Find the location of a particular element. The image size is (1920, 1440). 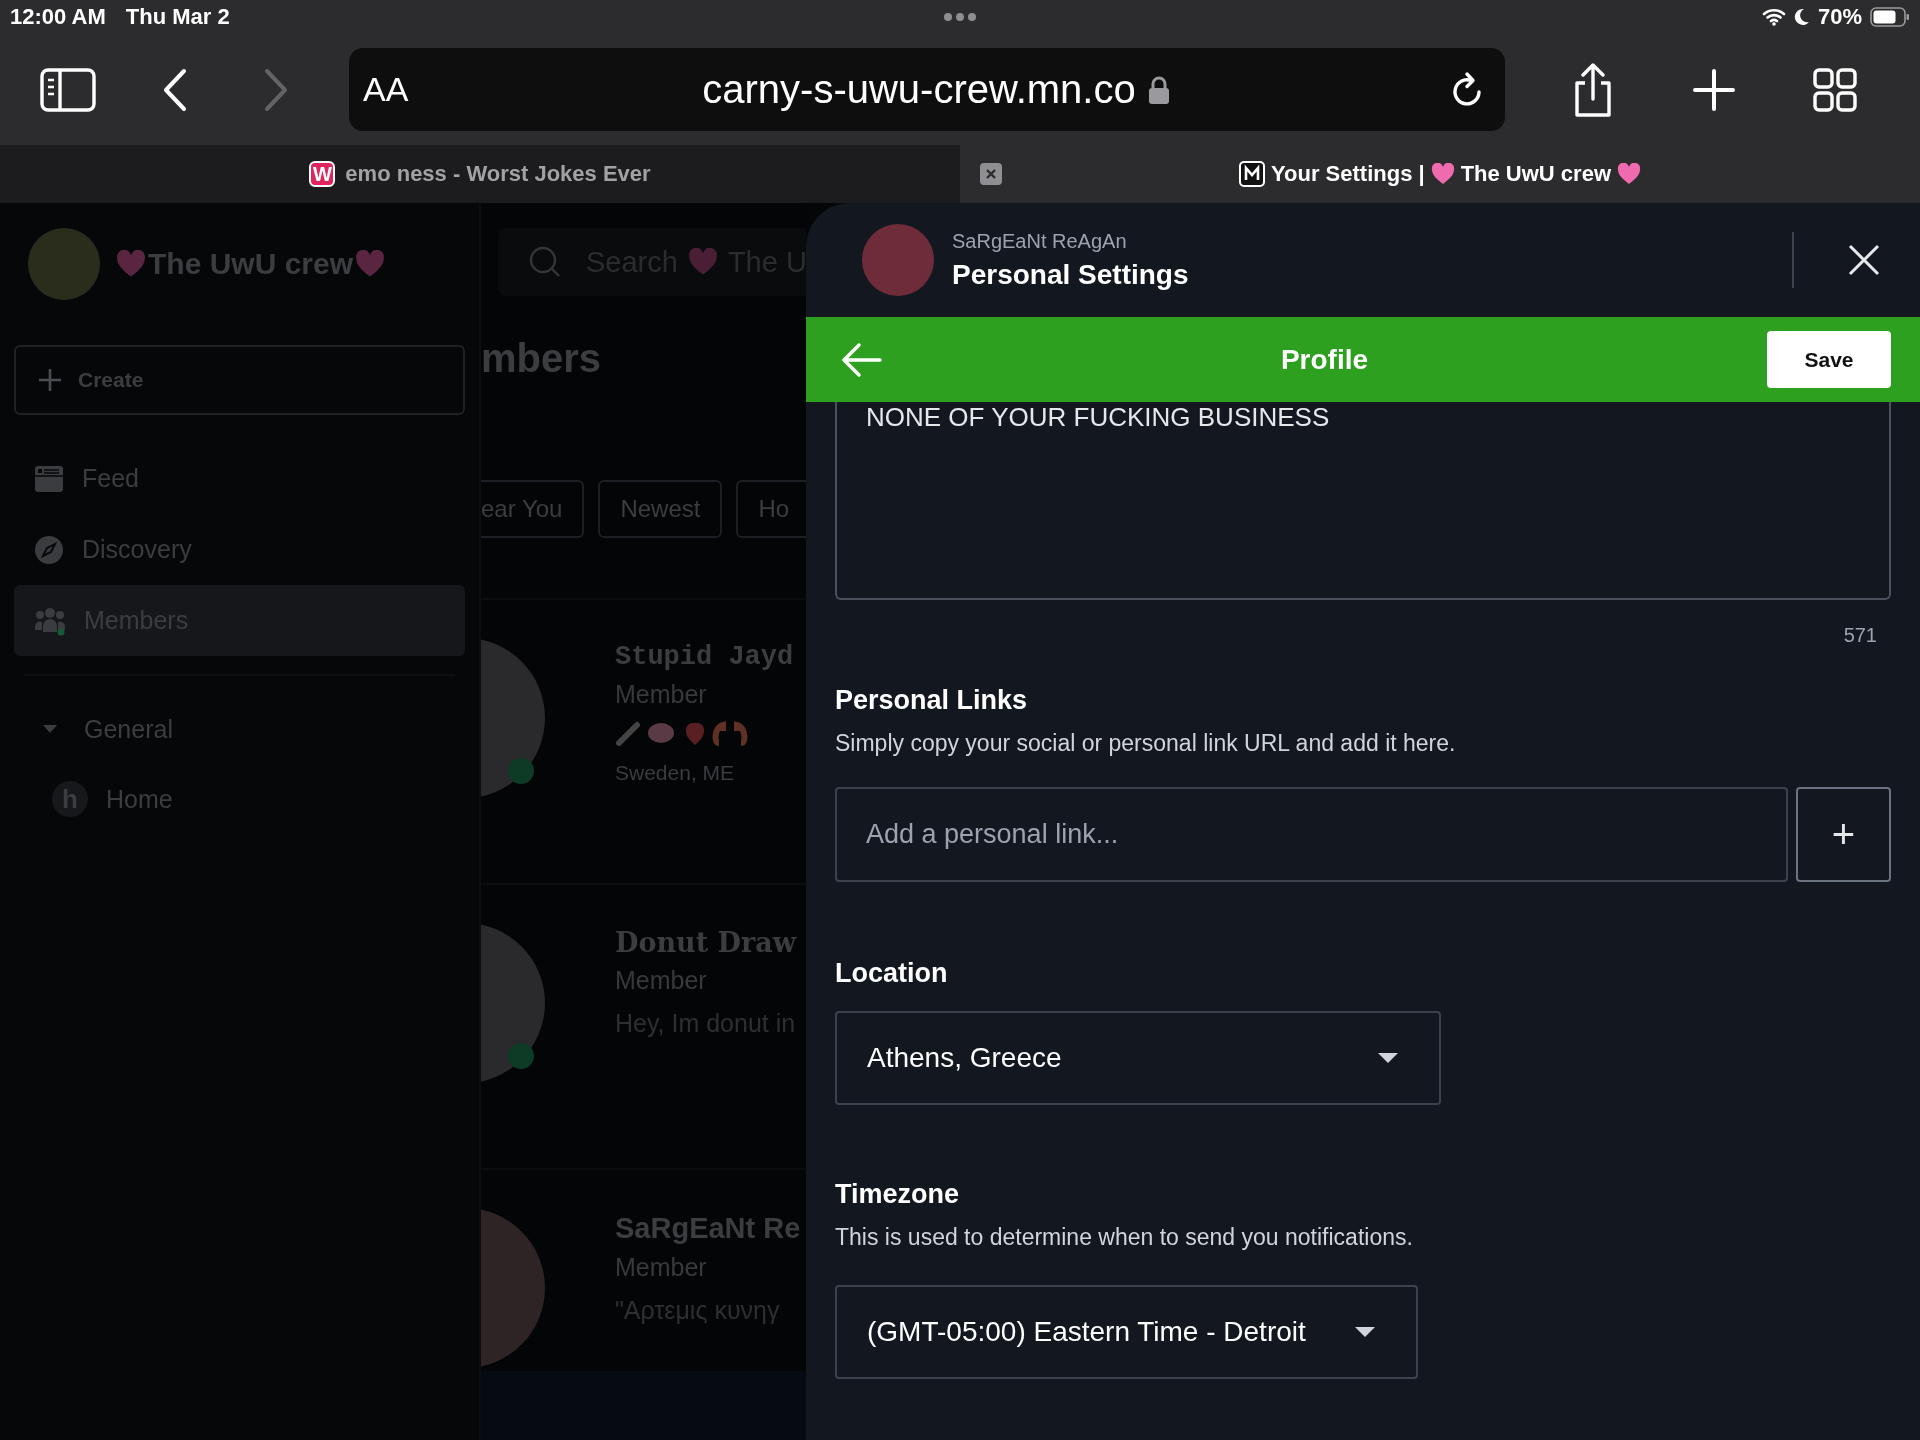

character-counter: 571 is located at coordinates (1860, 635).